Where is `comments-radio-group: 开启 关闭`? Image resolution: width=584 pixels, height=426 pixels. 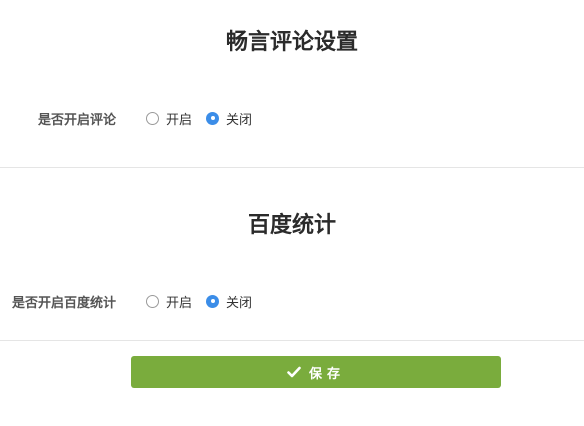 comments-radio-group: 开启 关闭 is located at coordinates (206, 118).